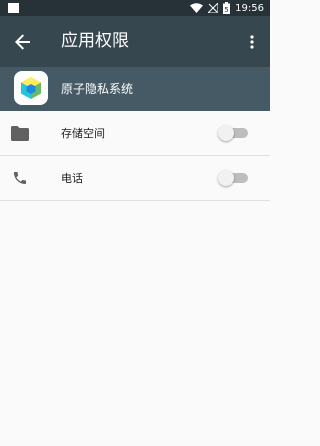 The image size is (320, 446). Describe the element at coordinates (135, 178) in the screenshot. I see `permission-row-phone: 电话` at that location.